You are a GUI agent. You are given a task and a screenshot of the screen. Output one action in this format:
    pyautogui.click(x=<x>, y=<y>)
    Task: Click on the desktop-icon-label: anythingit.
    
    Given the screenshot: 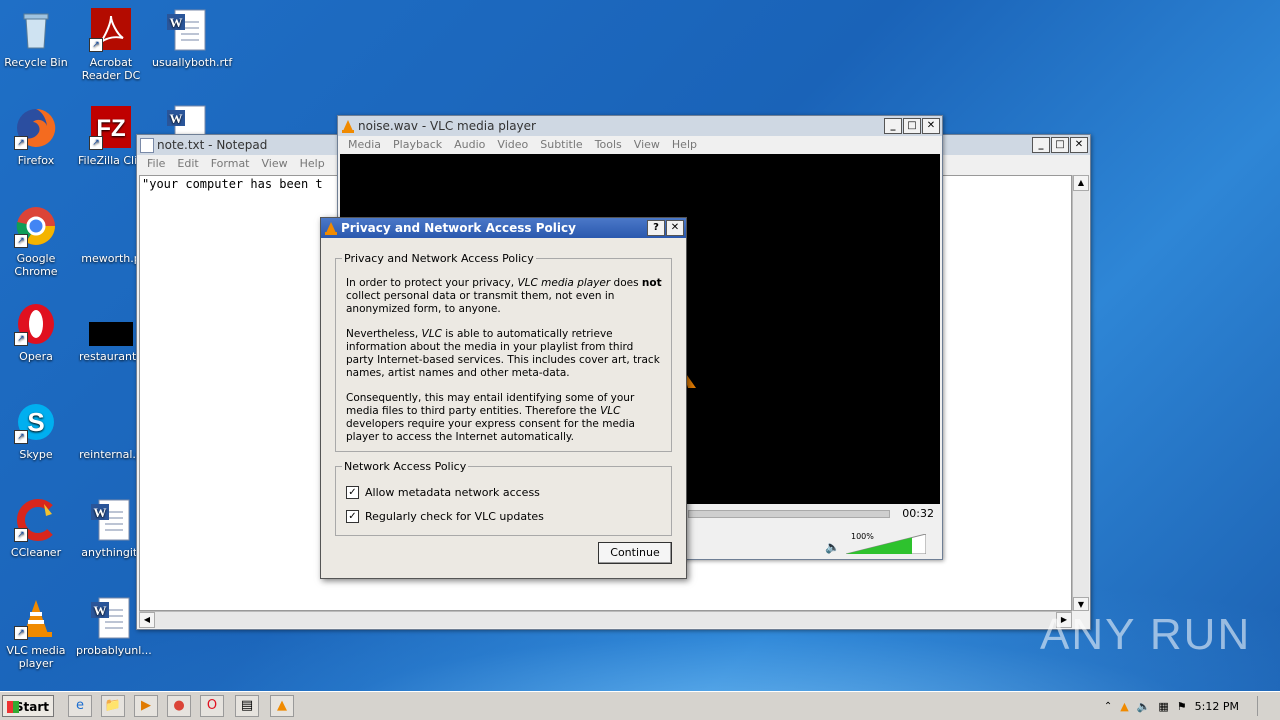 What is the action you would take?
    pyautogui.click(x=111, y=552)
    